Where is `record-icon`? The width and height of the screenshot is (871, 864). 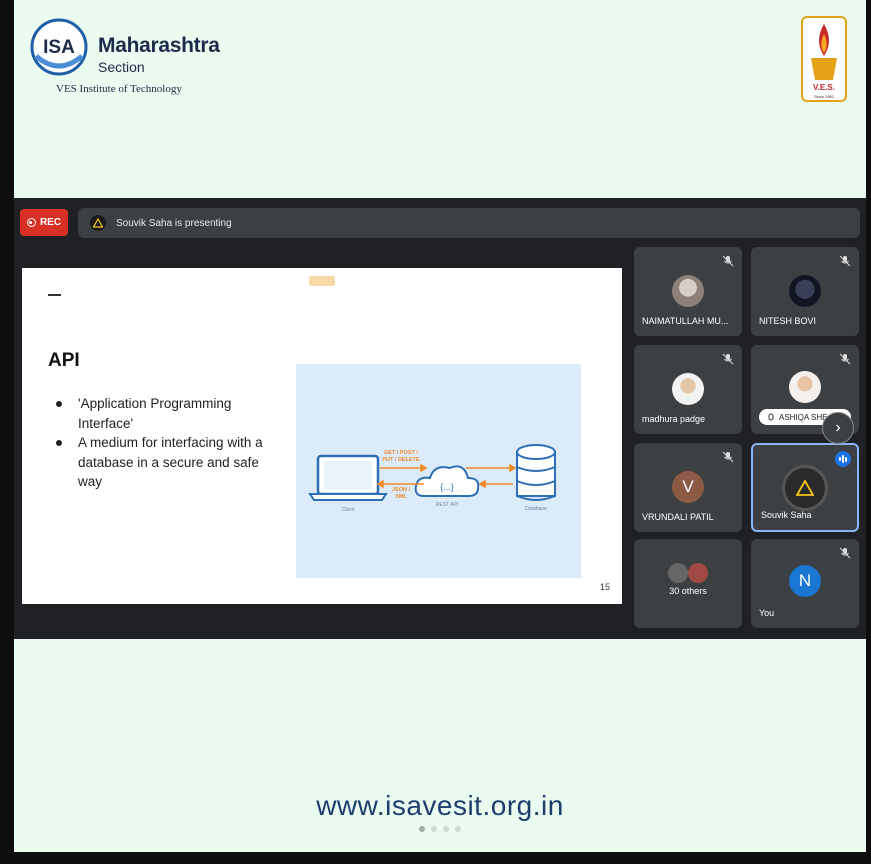
record-icon is located at coordinates (31, 222).